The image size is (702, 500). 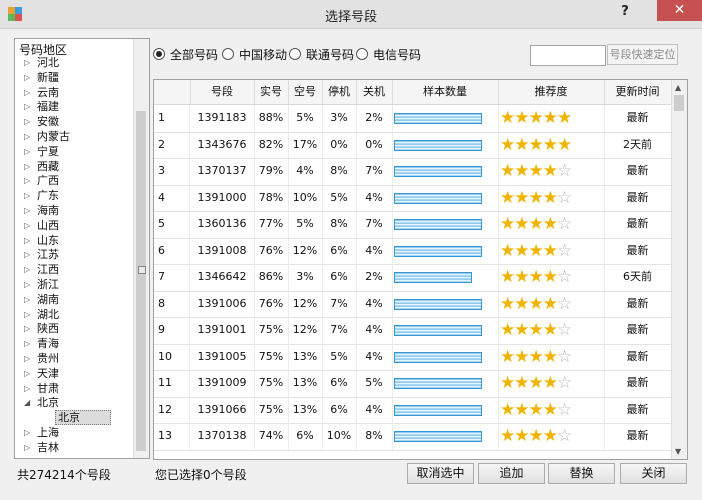 What do you see at coordinates (305, 92) in the screenshot?
I see `column-header: 空号` at bounding box center [305, 92].